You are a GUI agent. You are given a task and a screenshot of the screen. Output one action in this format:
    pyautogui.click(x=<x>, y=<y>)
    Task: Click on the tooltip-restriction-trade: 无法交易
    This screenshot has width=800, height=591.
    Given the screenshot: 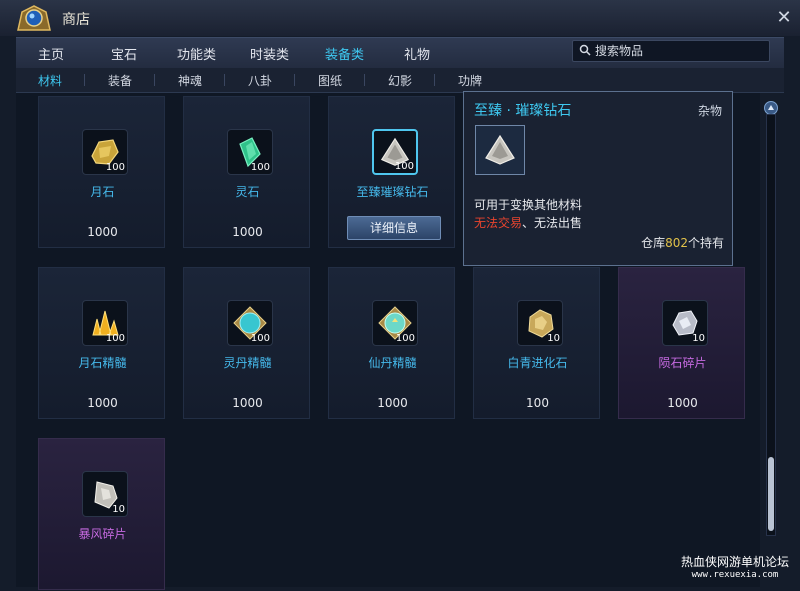 What is the action you would take?
    pyautogui.click(x=498, y=223)
    